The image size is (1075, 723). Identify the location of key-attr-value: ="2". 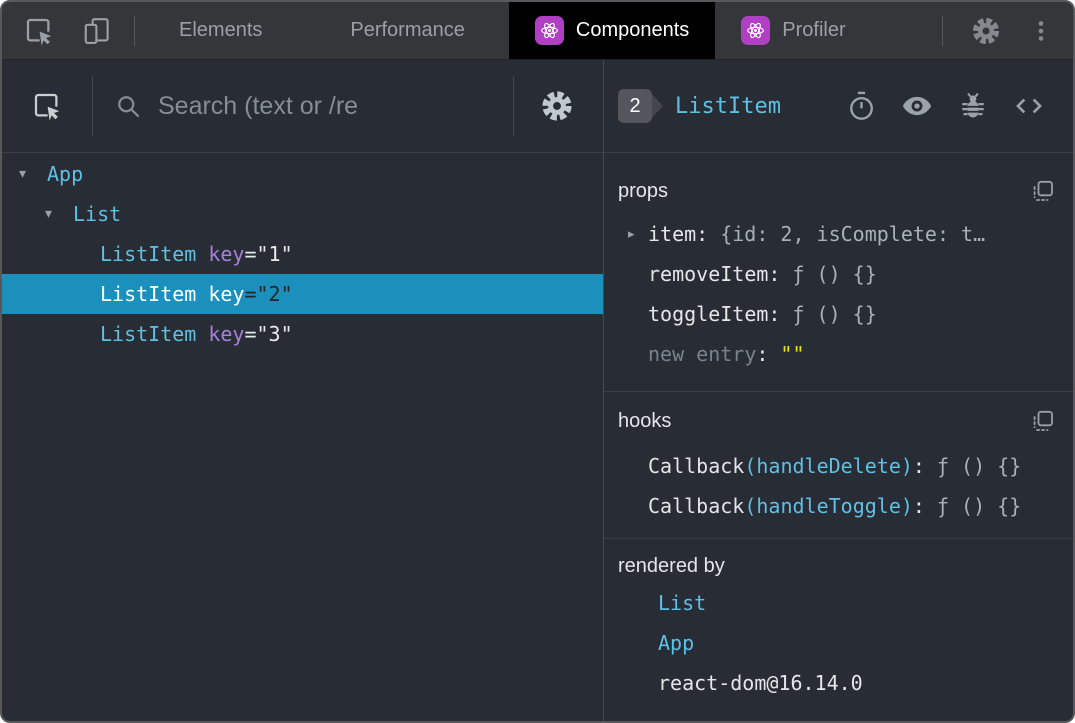
(268, 294).